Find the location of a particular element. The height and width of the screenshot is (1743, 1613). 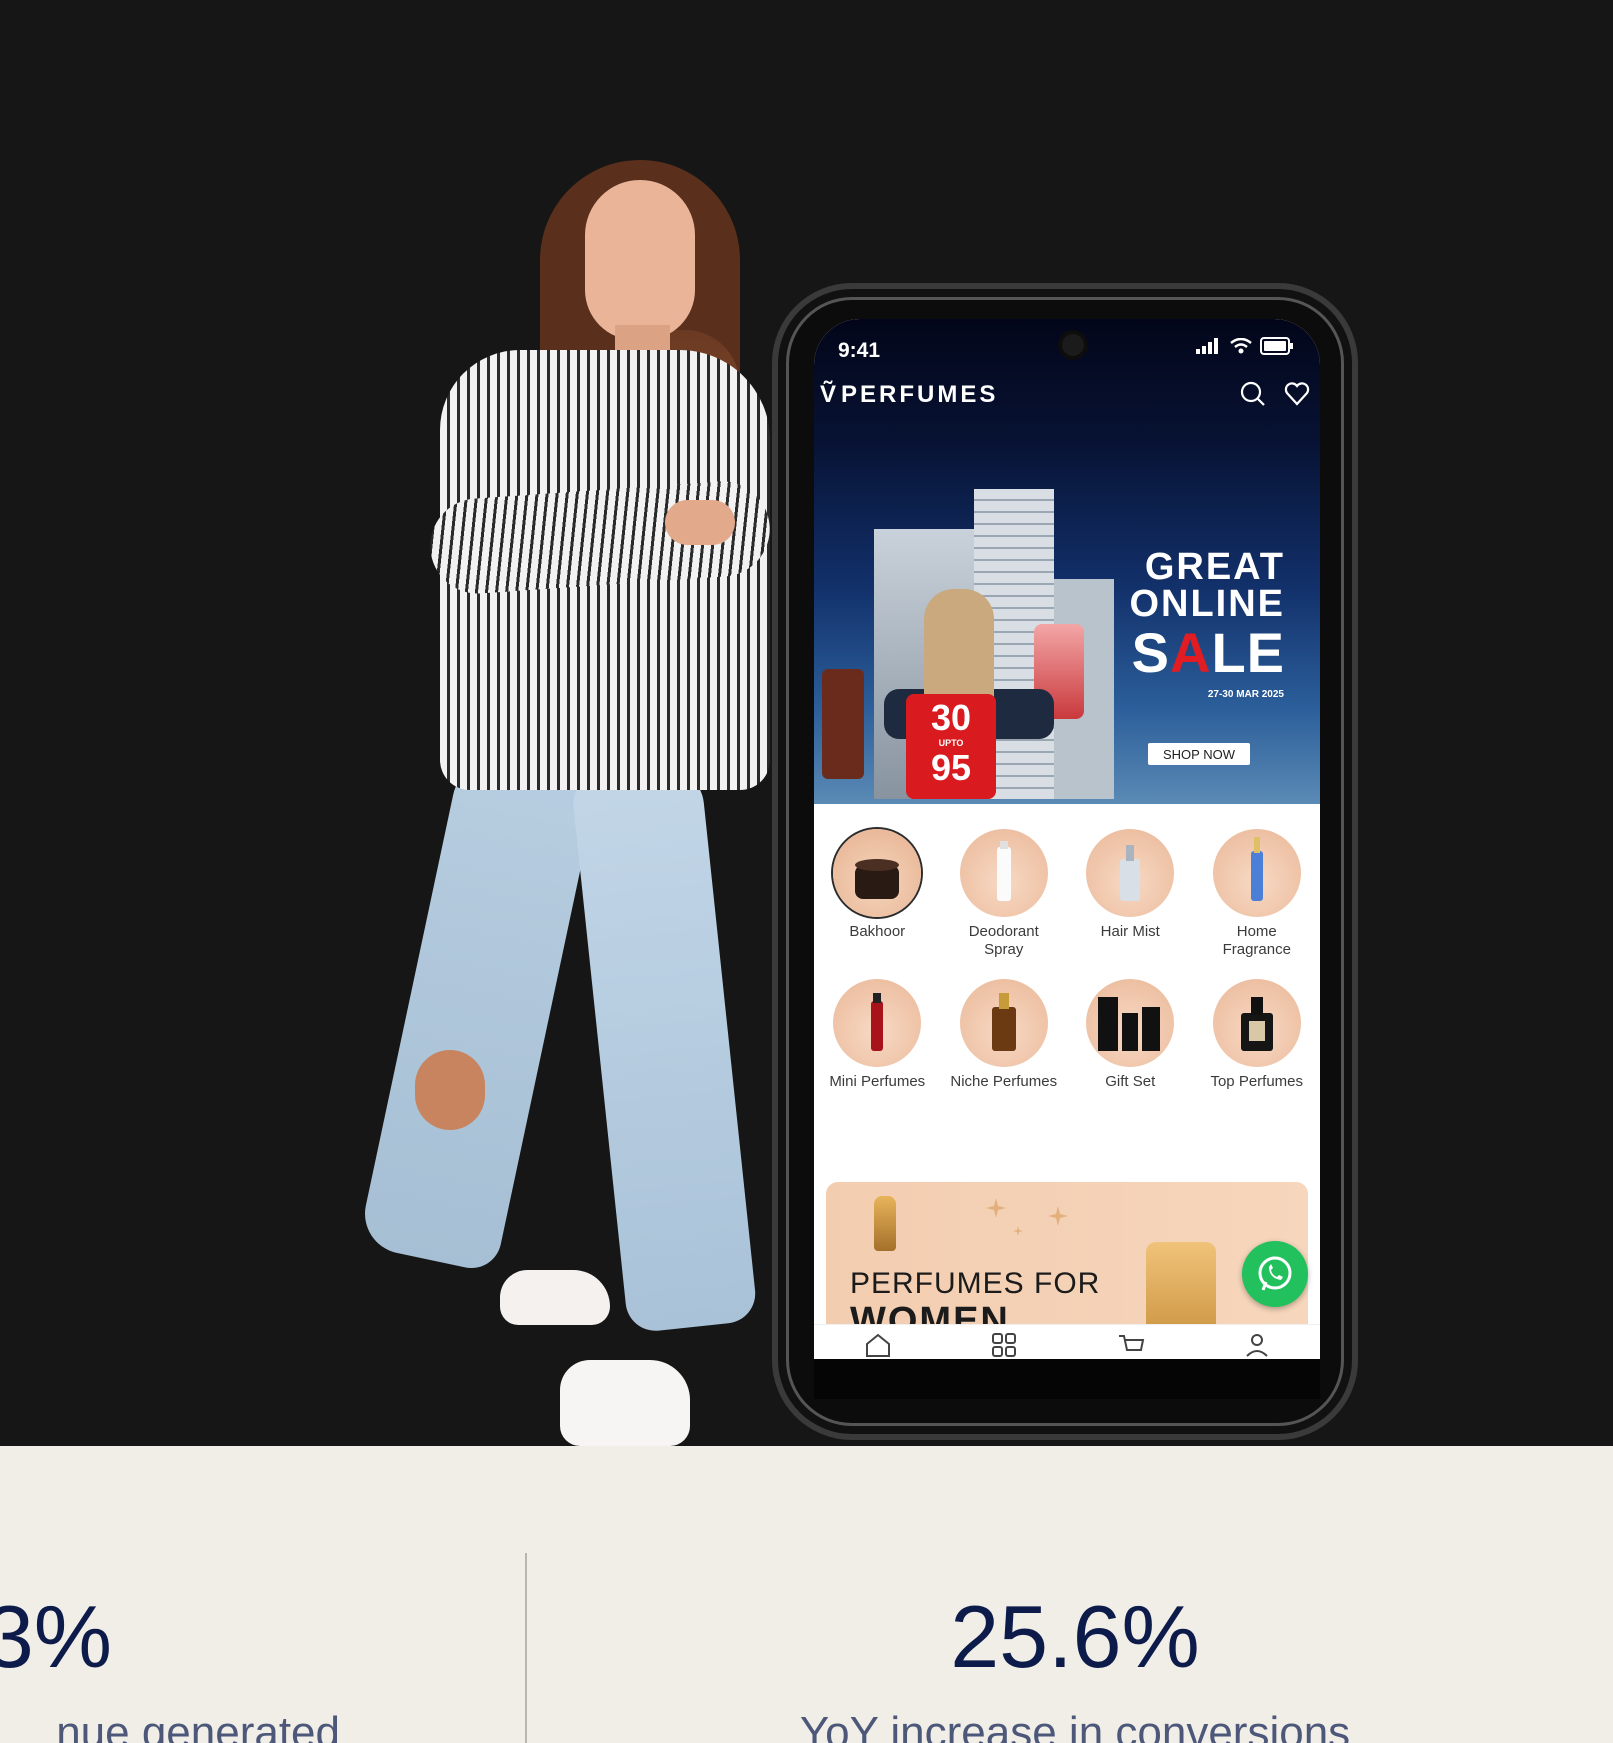

brand-name: PERFUMES is located at coordinates (920, 394).